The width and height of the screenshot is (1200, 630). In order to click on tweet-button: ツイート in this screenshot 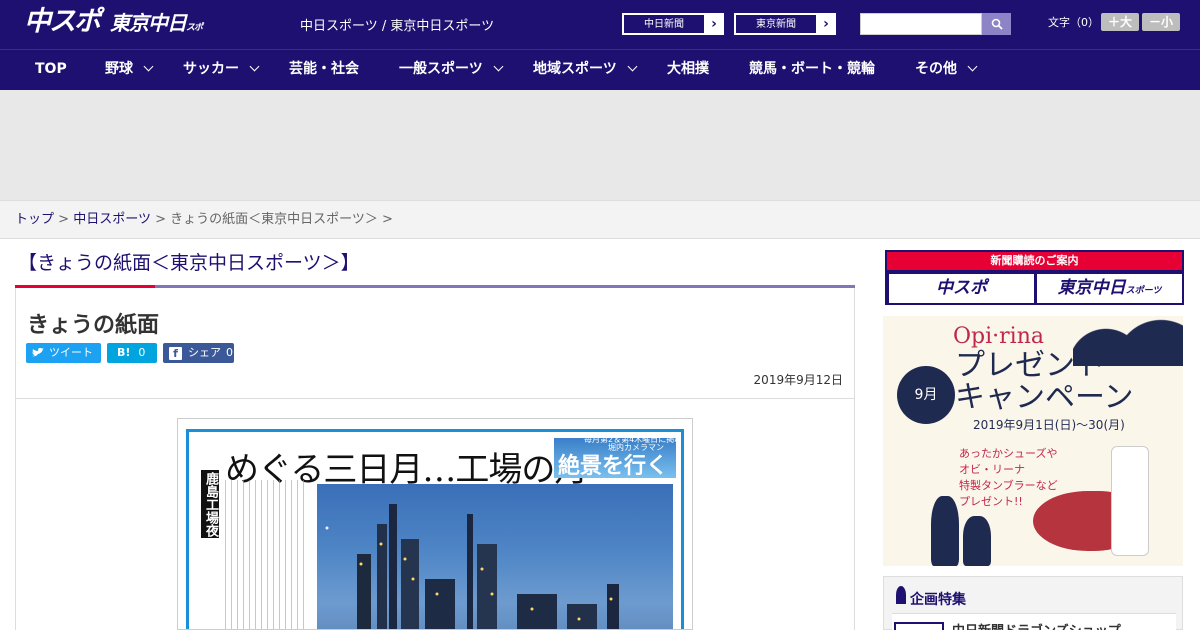, I will do `click(63, 353)`.